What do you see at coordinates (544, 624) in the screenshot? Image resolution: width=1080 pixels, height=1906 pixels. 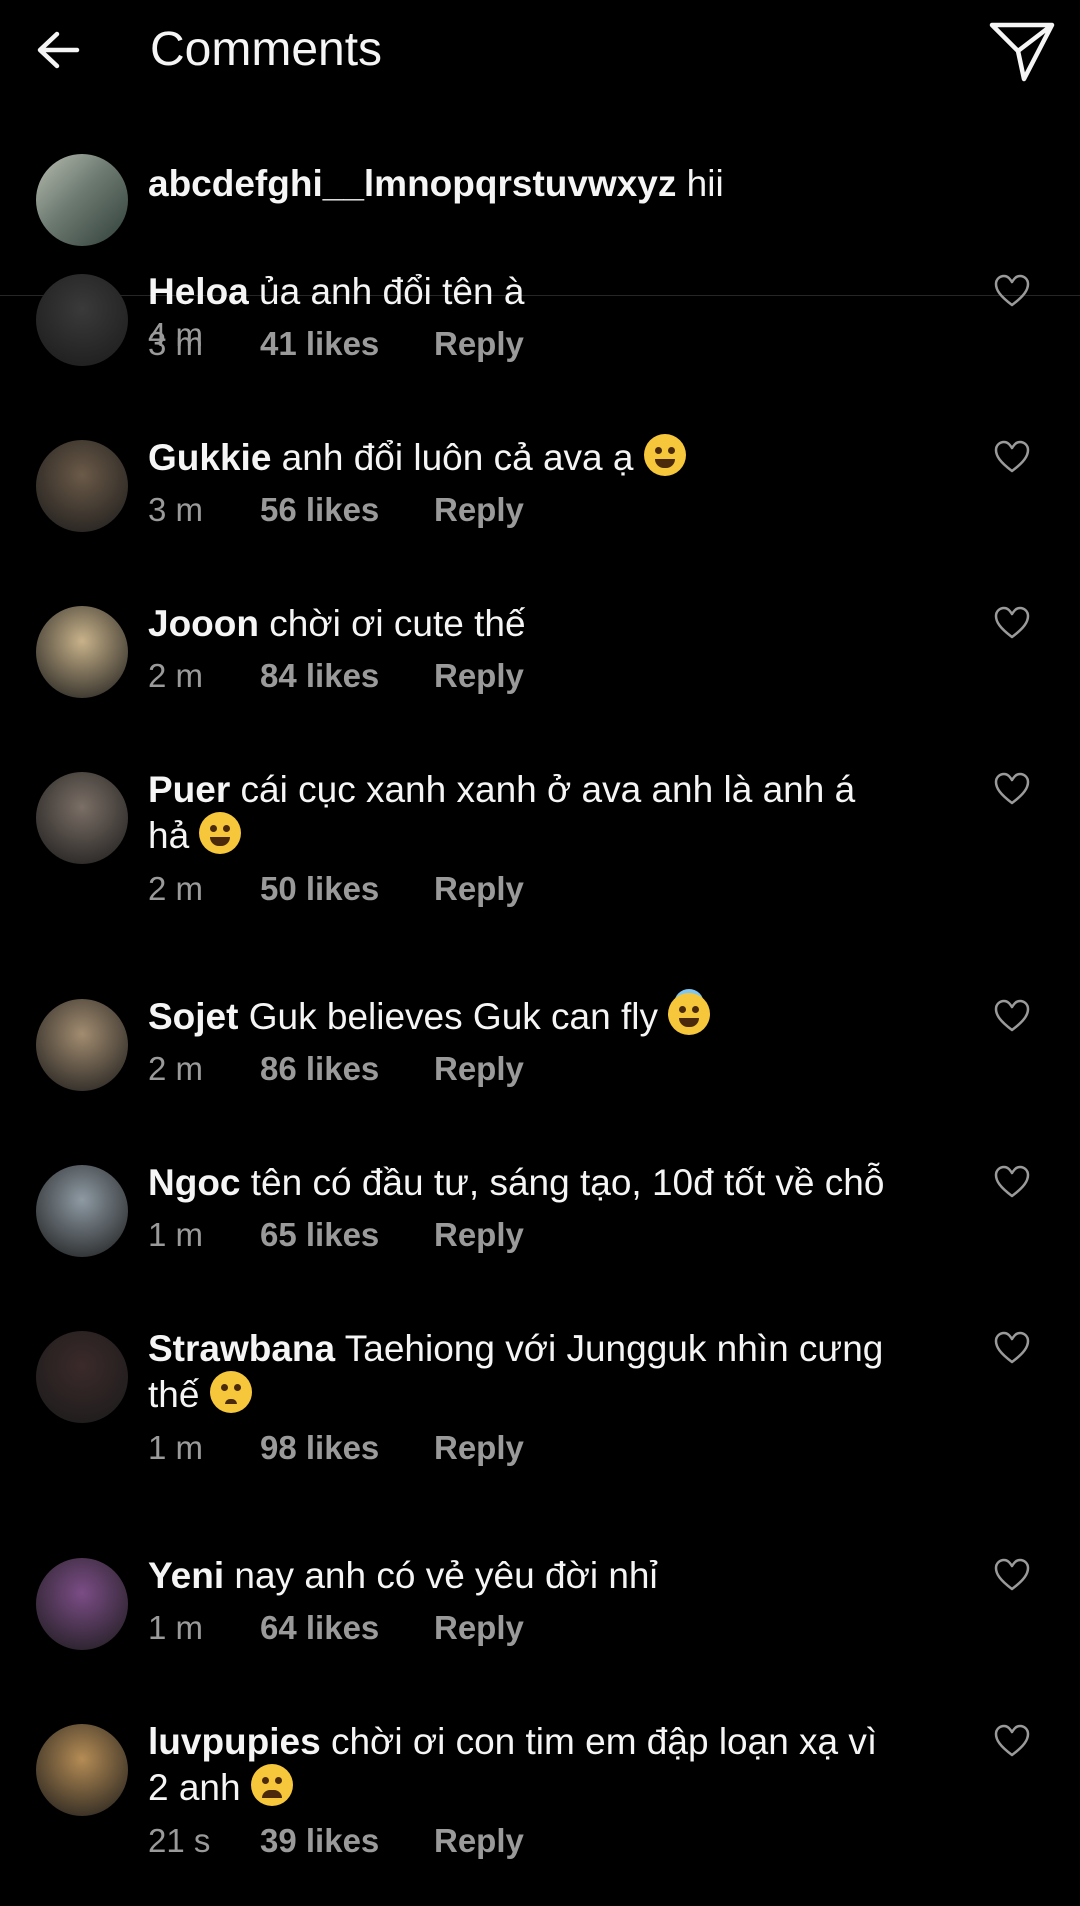 I see `comment-text: Jooon chời ơi cute thế` at bounding box center [544, 624].